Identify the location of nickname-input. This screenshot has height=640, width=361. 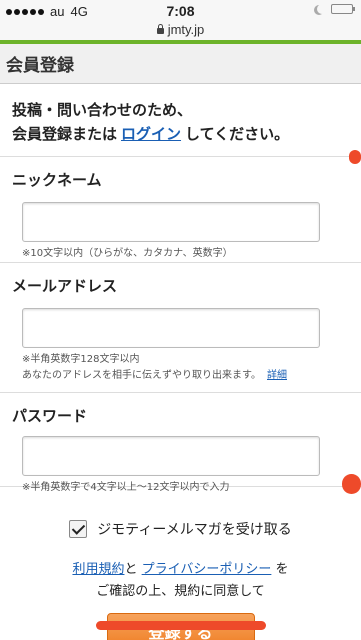
(171, 222).